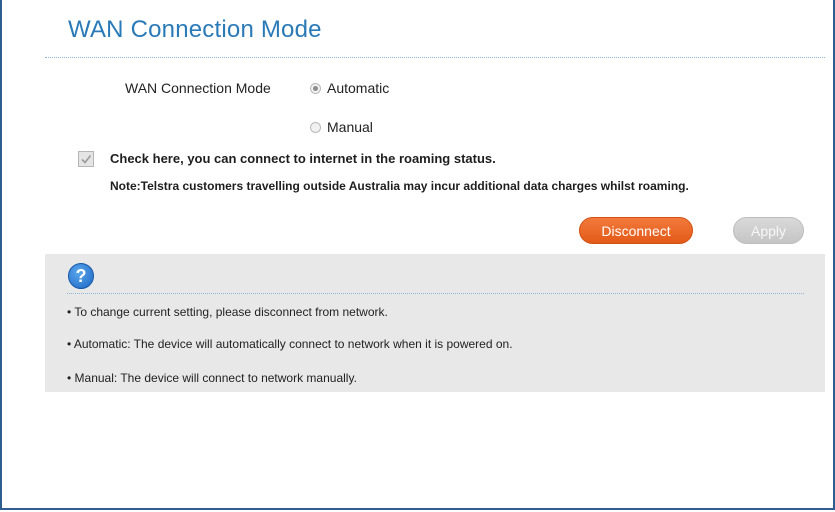 The width and height of the screenshot is (835, 512). I want to click on radio-automatic-label: Automatic, so click(358, 88).